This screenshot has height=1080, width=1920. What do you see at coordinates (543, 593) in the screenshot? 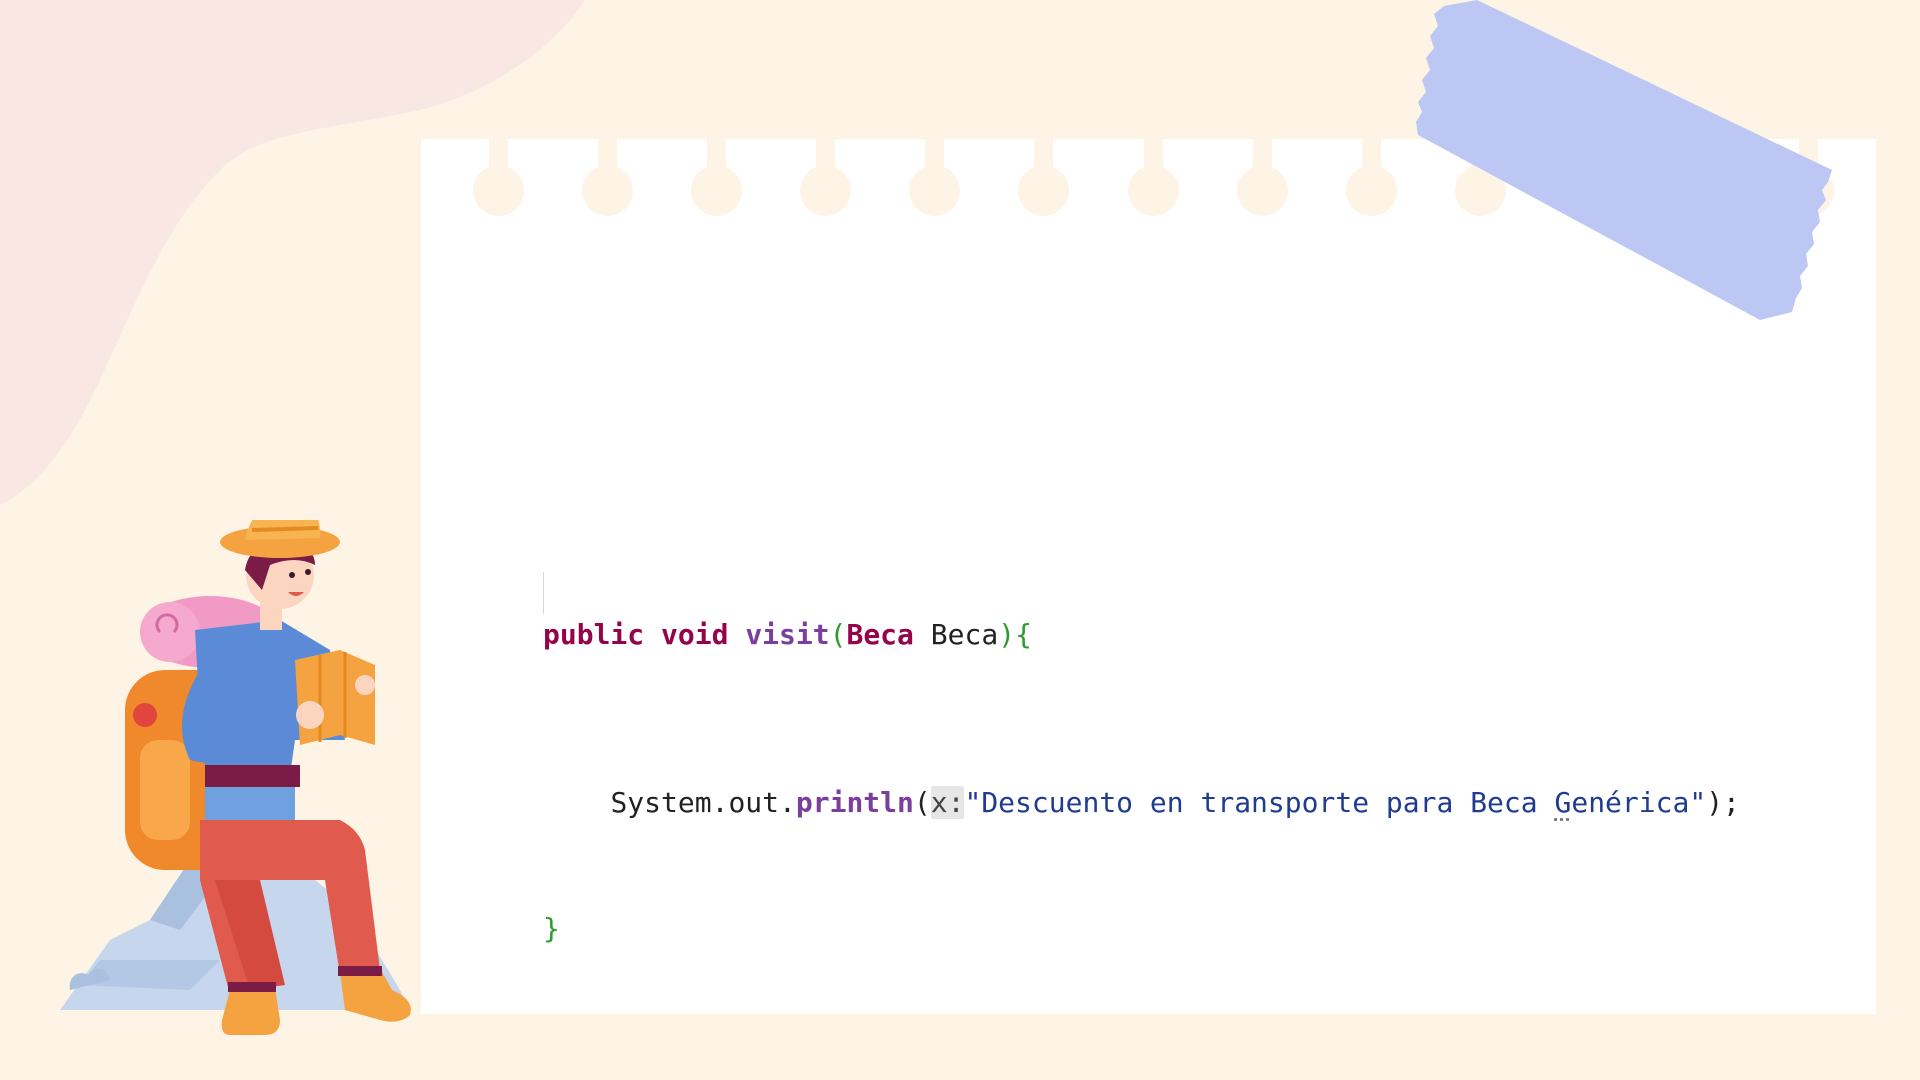
I see `indent-guide` at bounding box center [543, 593].